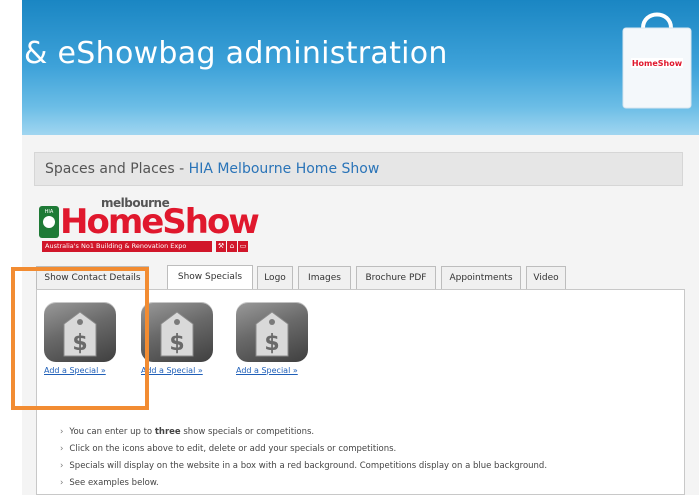  What do you see at coordinates (167, 432) in the screenshot?
I see `instruction-emphasis: three` at bounding box center [167, 432].